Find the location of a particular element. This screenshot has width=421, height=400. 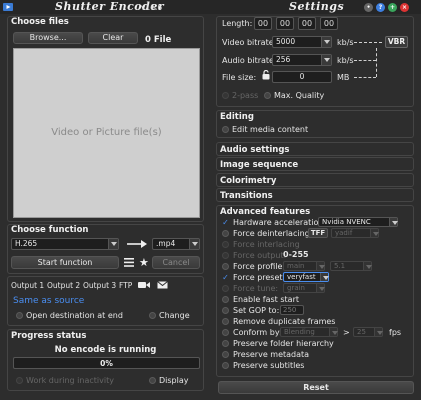

editing-title: Editing is located at coordinates (237, 117).